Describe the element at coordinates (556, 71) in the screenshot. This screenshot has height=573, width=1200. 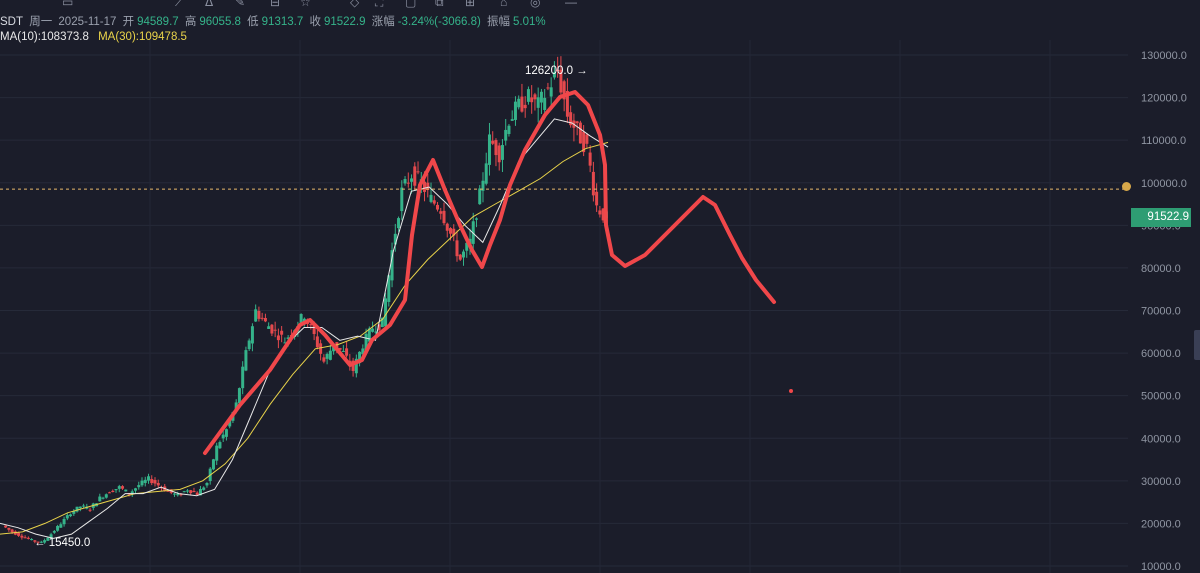
I see `high-annotation: 126200.0 →` at that location.